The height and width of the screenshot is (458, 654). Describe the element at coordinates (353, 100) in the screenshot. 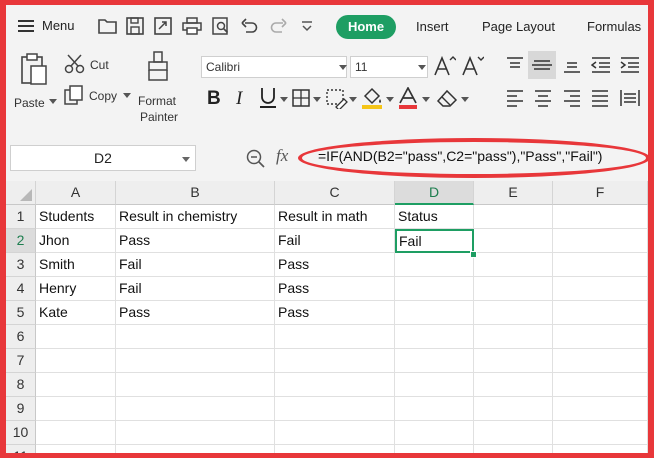

I see `cell-style-dropdown-icon` at that location.